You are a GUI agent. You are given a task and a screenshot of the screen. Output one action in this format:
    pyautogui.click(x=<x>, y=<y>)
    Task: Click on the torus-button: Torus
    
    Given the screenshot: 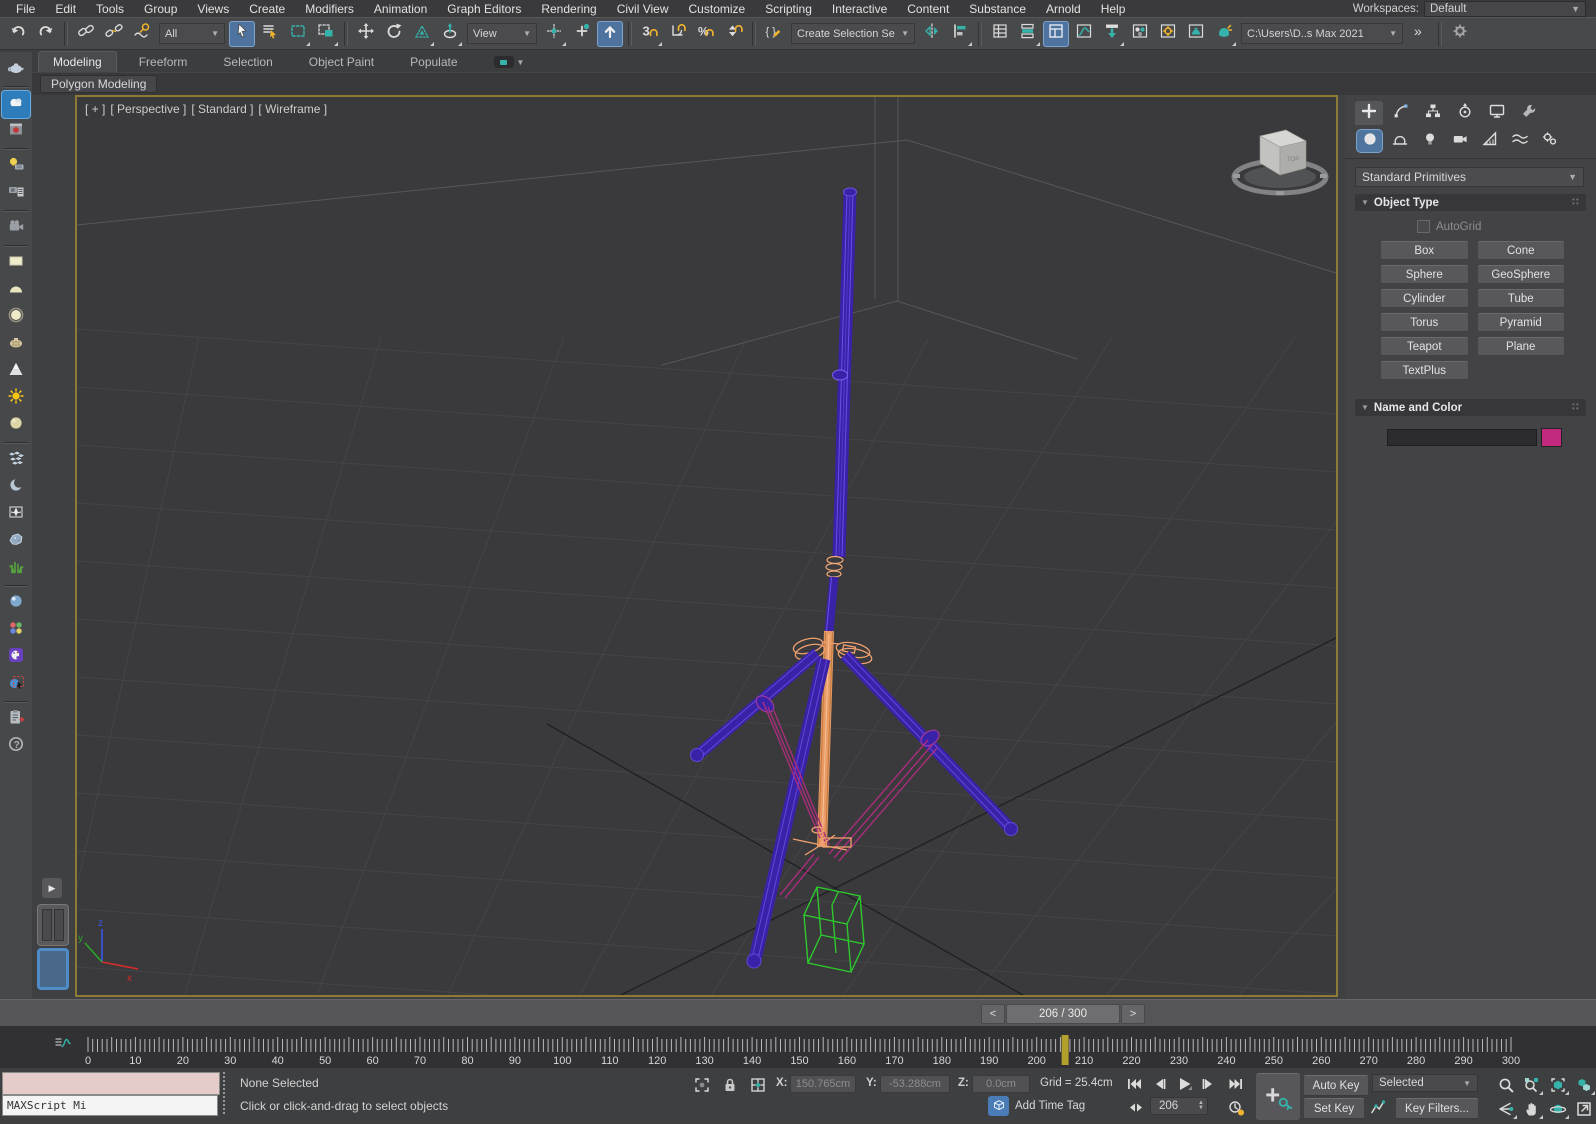 What is the action you would take?
    pyautogui.click(x=1424, y=322)
    